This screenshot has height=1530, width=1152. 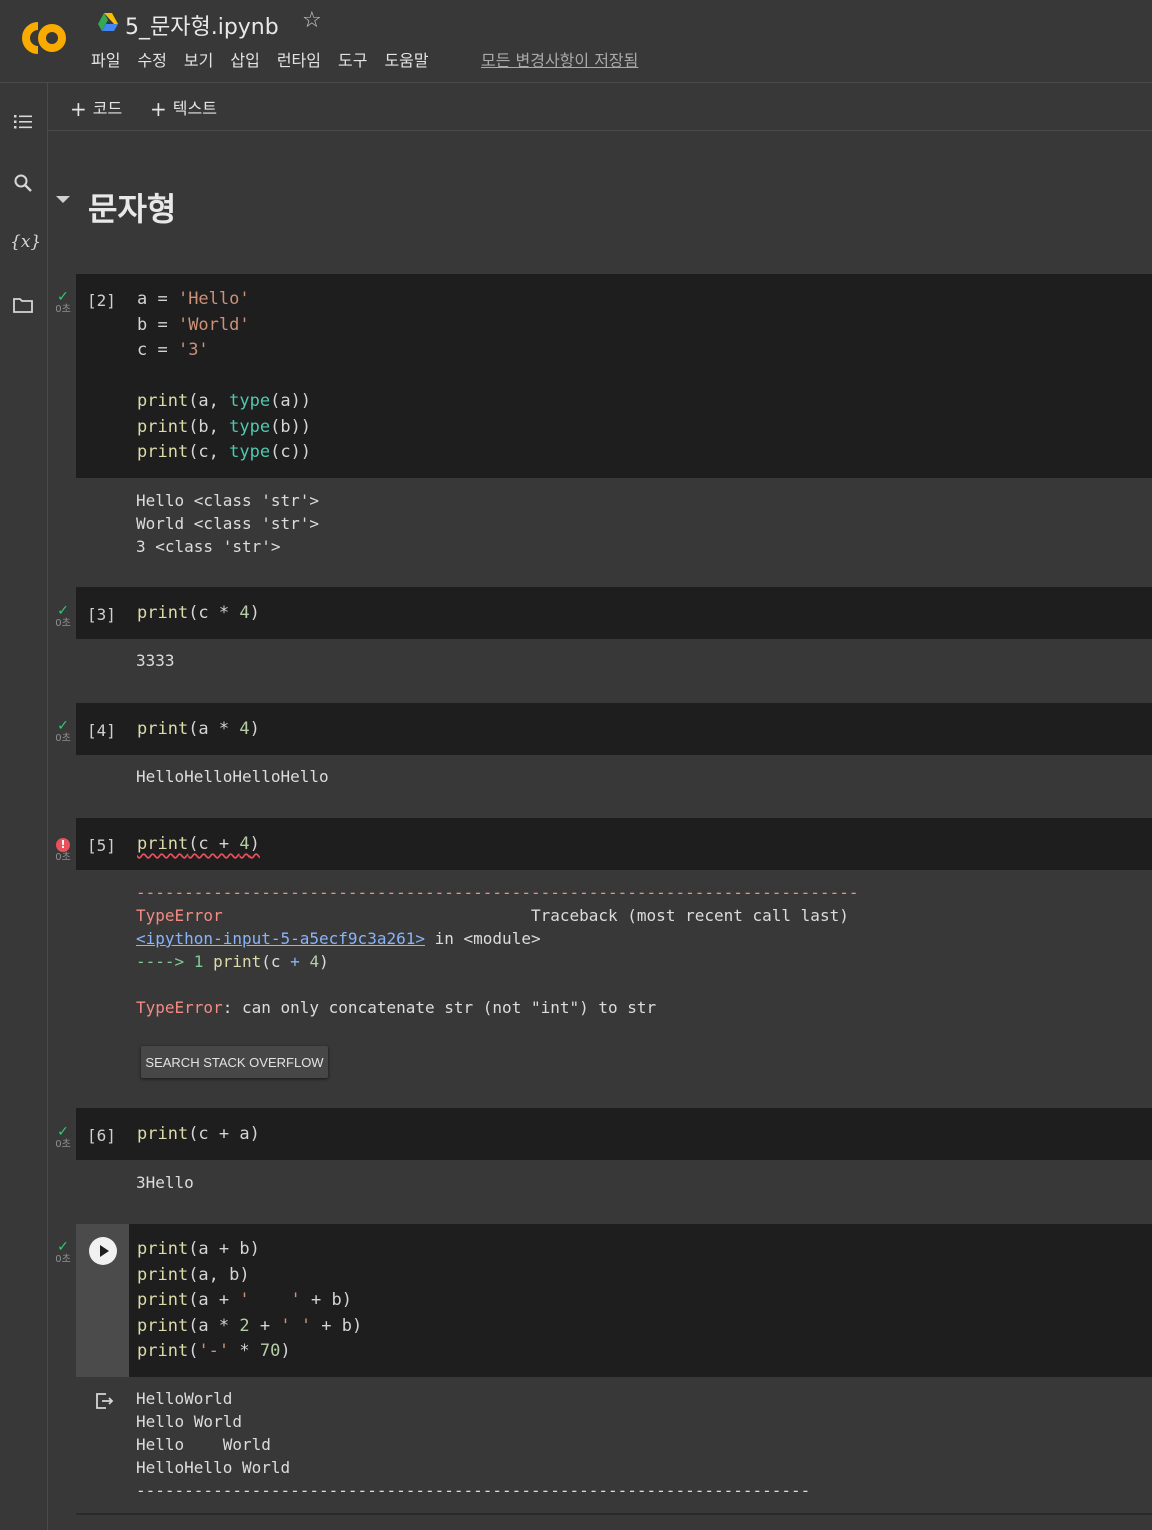 I want to click on code-editor: print(c + 4), so click(x=198, y=845).